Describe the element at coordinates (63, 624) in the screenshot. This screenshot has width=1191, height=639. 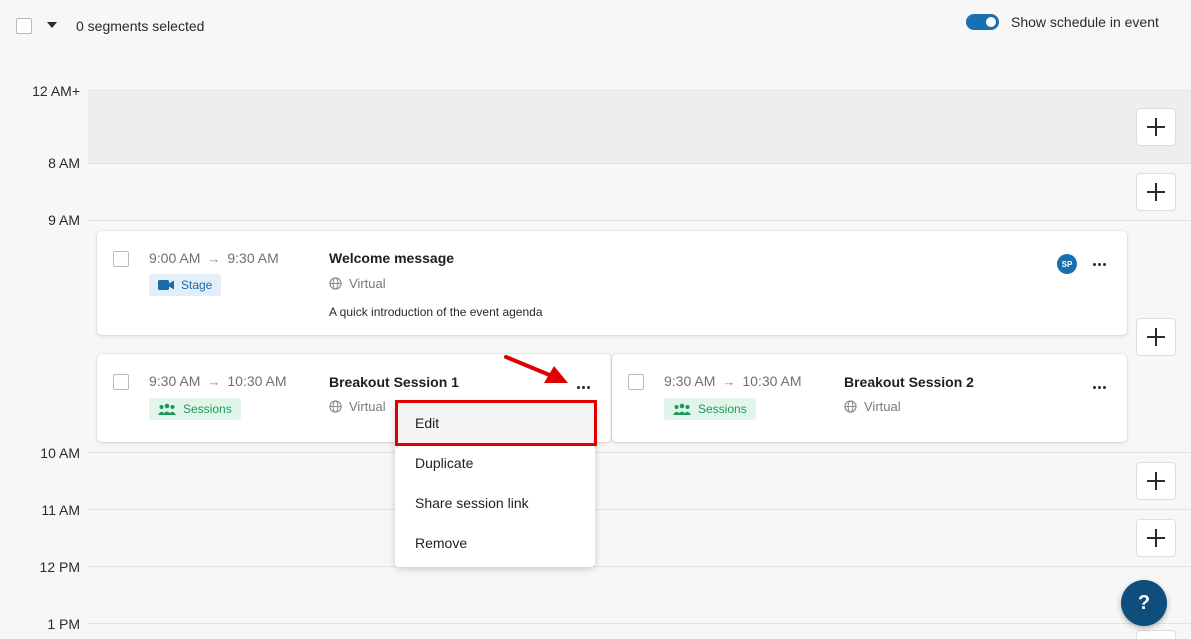
I see `time-label-1pm: 1 PM` at that location.